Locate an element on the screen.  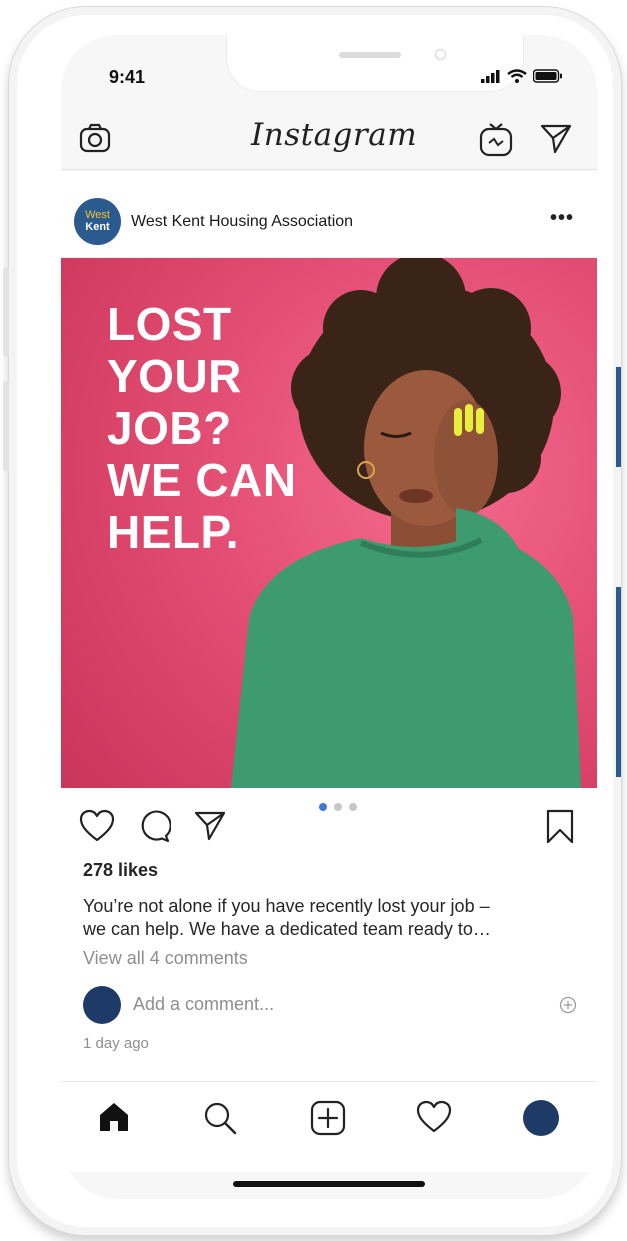
headline-line: LOST is located at coordinates (169, 324).